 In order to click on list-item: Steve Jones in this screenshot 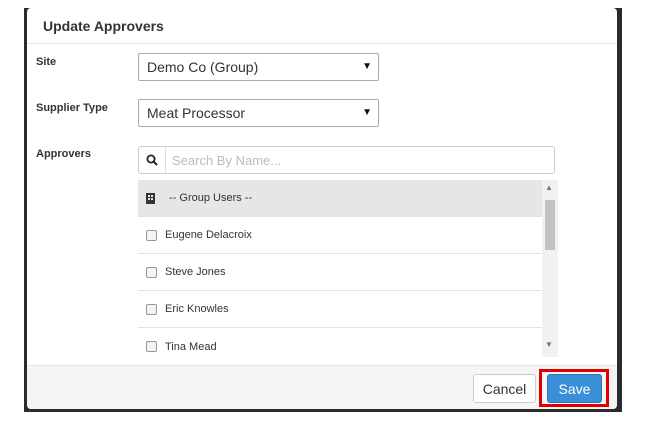, I will do `click(348, 272)`.